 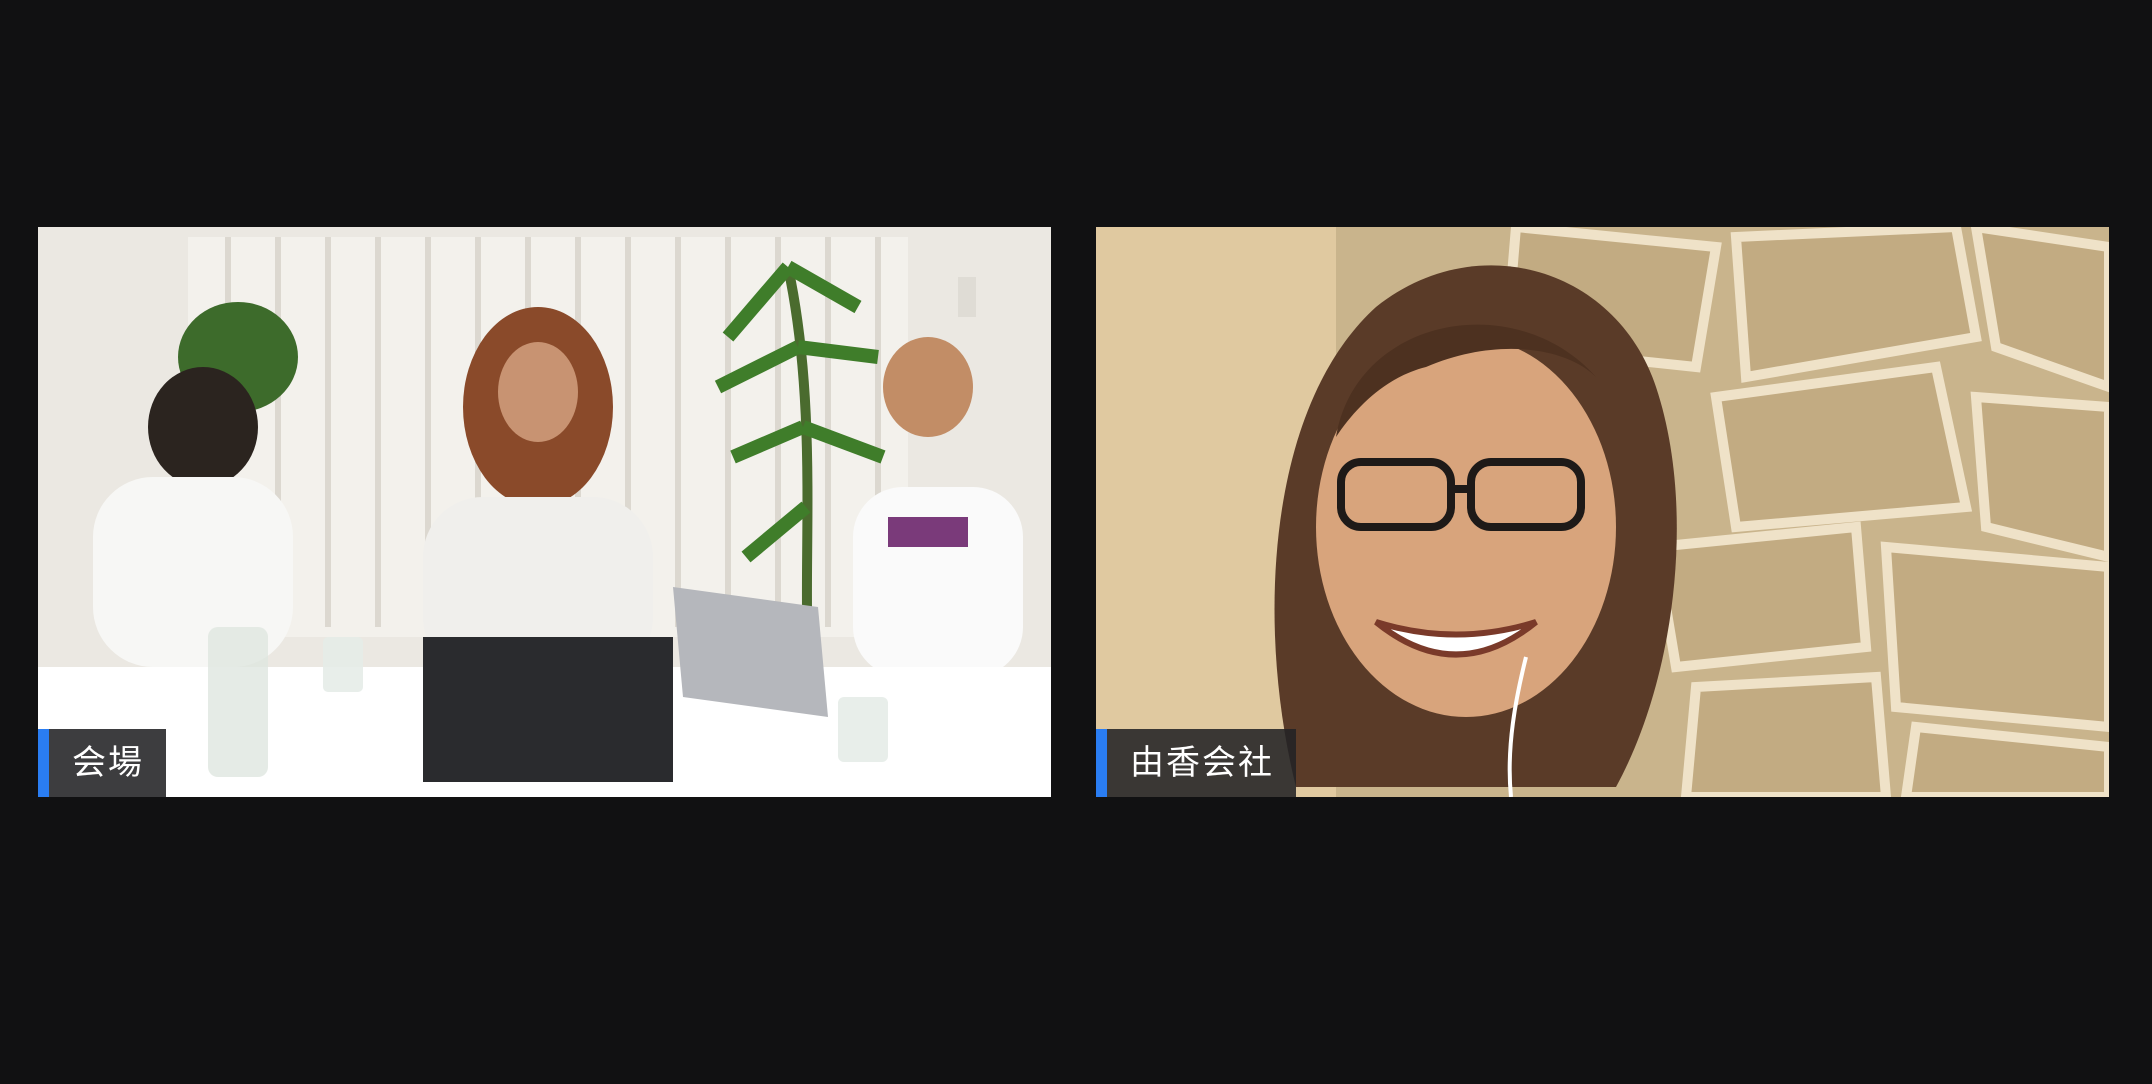 What do you see at coordinates (102, 763) in the screenshot?
I see `participant-name-label: 会場` at bounding box center [102, 763].